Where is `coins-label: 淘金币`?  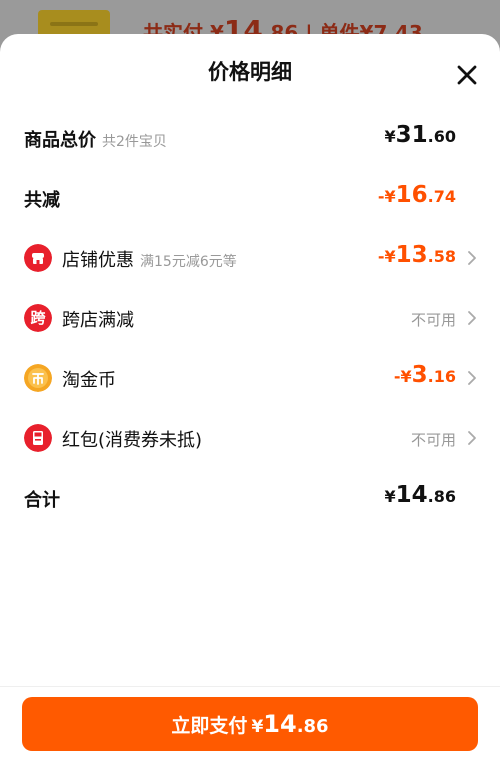
coins-label: 淘金币 is located at coordinates (89, 380).